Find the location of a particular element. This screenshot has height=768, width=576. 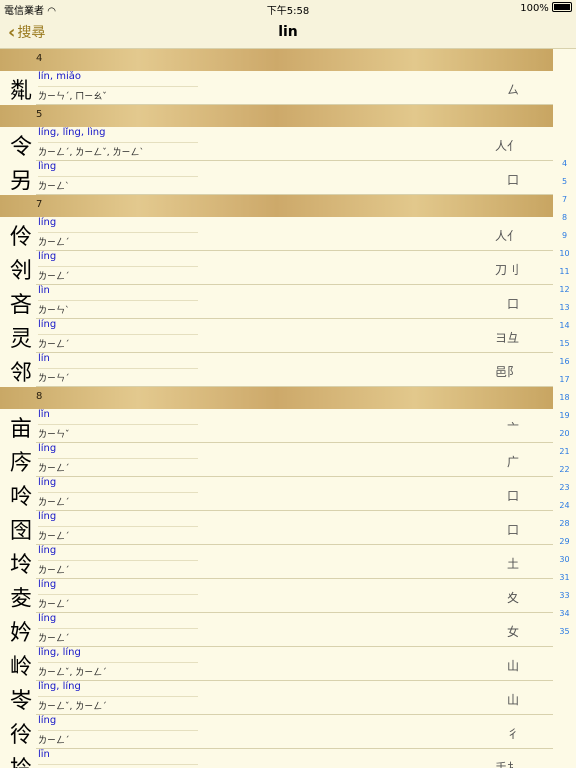

pinyin-text: lìng is located at coordinates (47, 166).